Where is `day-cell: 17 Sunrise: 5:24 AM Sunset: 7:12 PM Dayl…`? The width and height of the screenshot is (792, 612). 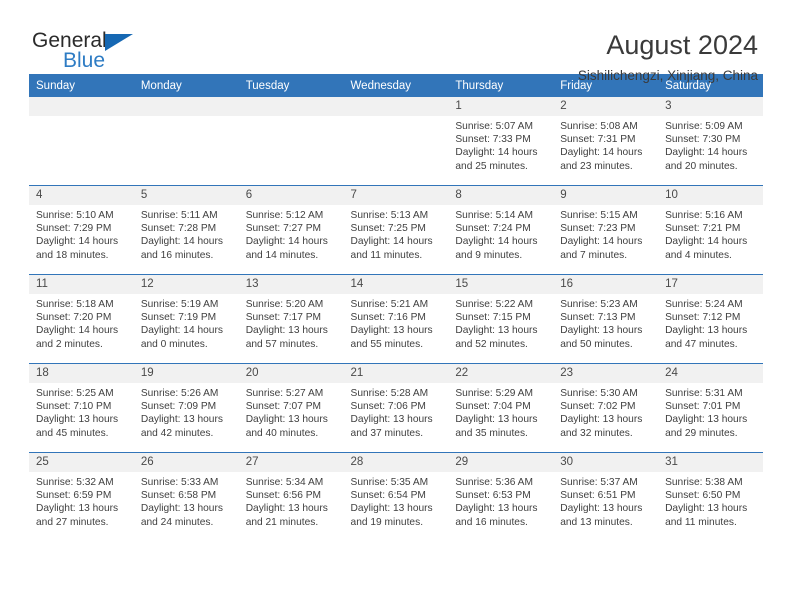 day-cell: 17 Sunrise: 5:24 AM Sunset: 7:12 PM Dayl… is located at coordinates (710, 319).